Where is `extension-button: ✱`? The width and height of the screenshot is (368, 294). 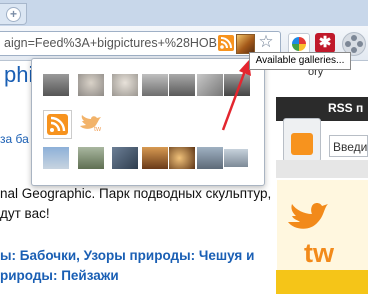 extension-button: ✱ is located at coordinates (325, 43).